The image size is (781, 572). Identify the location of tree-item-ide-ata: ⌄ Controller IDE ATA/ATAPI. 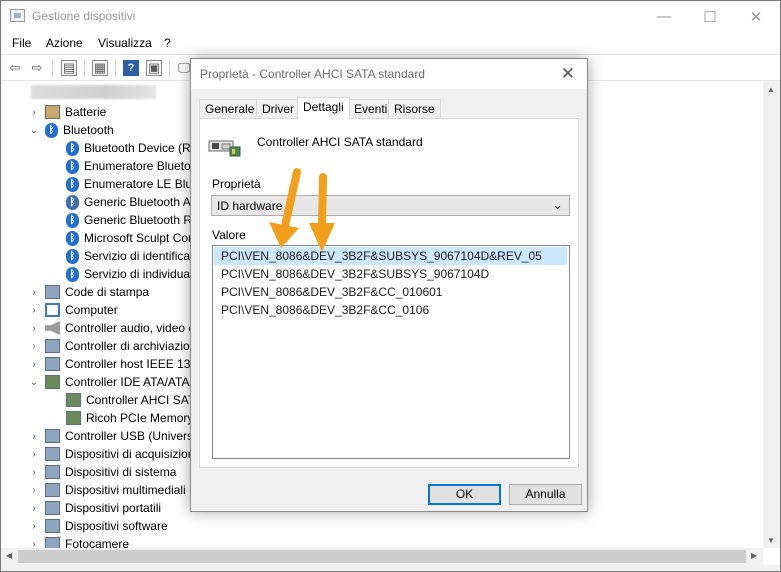
(115, 382).